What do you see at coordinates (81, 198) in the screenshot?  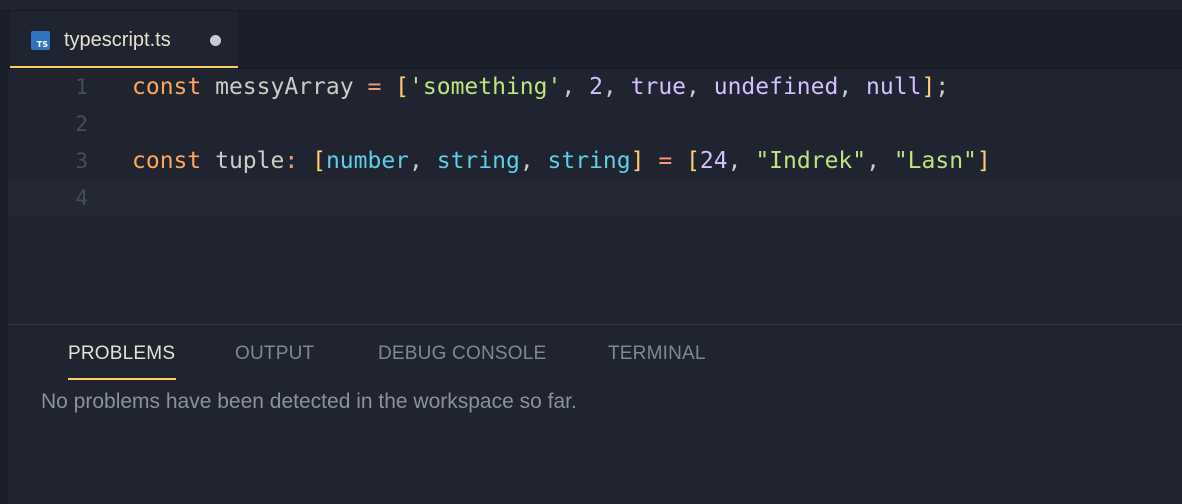 I see `line-number: 4` at bounding box center [81, 198].